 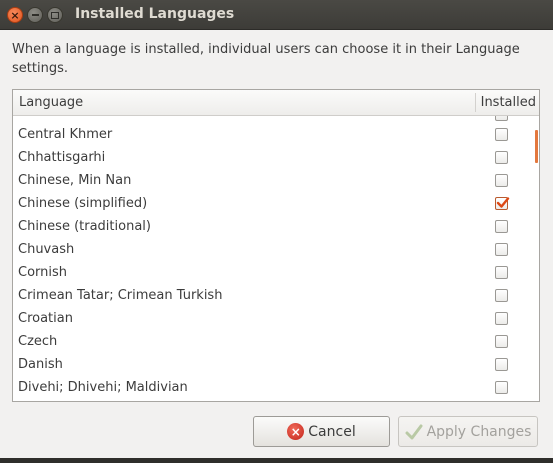 What do you see at coordinates (65, 134) in the screenshot?
I see `language-name: Central Khmer` at bounding box center [65, 134].